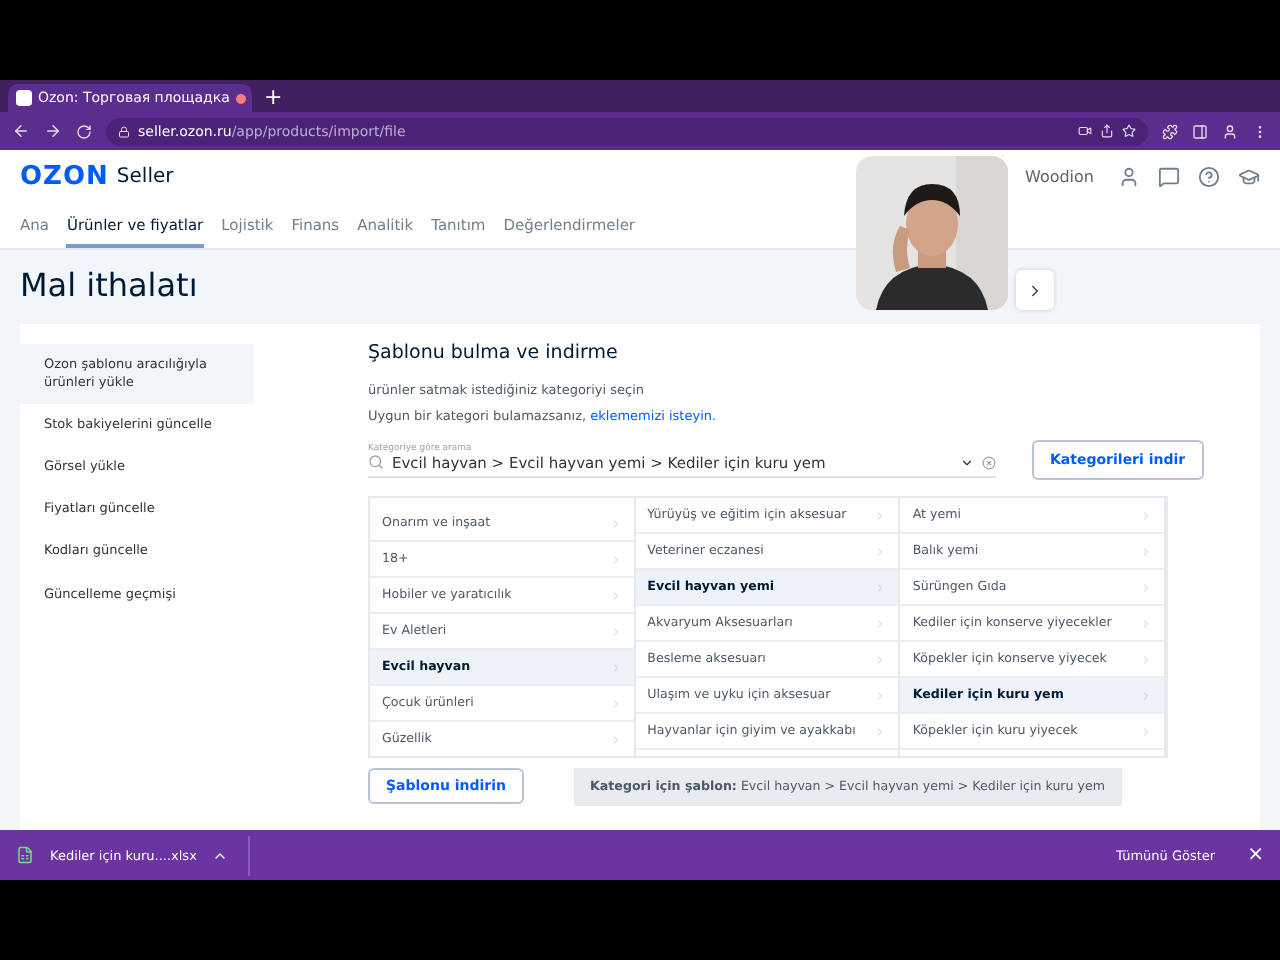 The width and height of the screenshot is (1280, 960). Describe the element at coordinates (1249, 177) in the screenshot. I see `graduation-cap-icon` at that location.